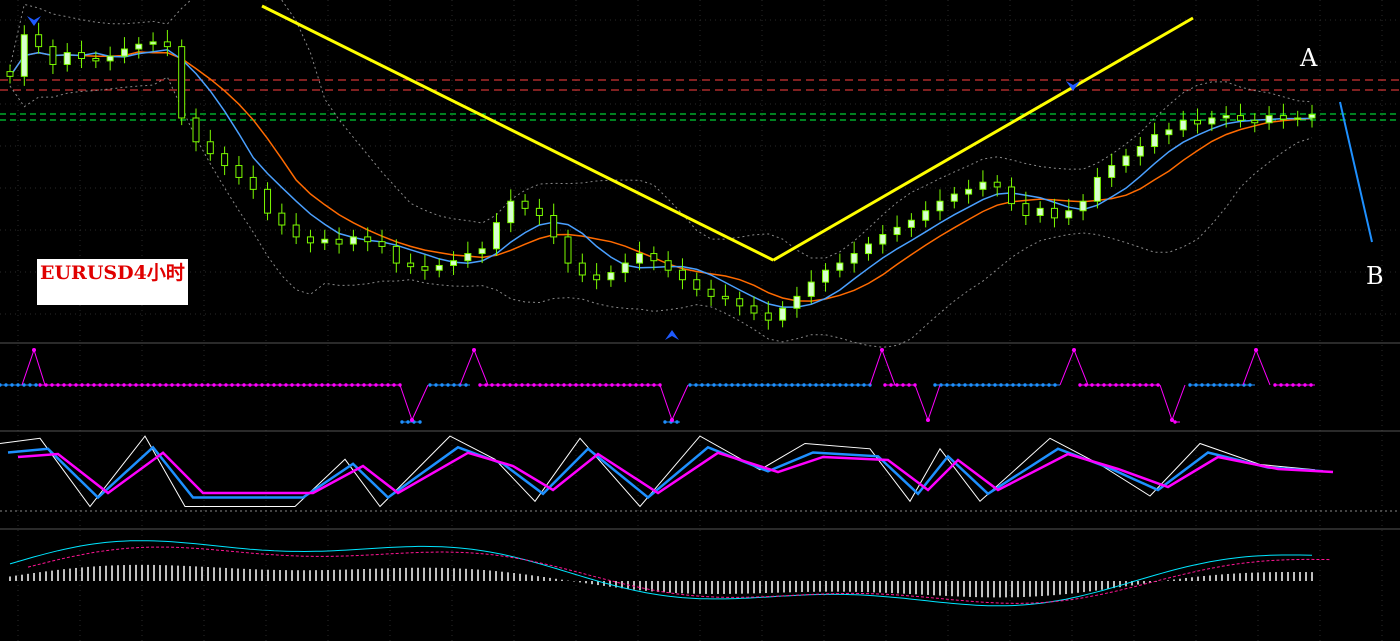 This screenshot has width=1400, height=641. I want to click on trendline-down, so click(517, 133).